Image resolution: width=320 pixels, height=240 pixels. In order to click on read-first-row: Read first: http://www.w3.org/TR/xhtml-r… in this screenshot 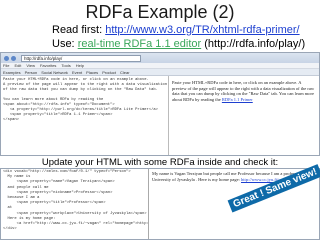, I will do `click(176, 30)`.